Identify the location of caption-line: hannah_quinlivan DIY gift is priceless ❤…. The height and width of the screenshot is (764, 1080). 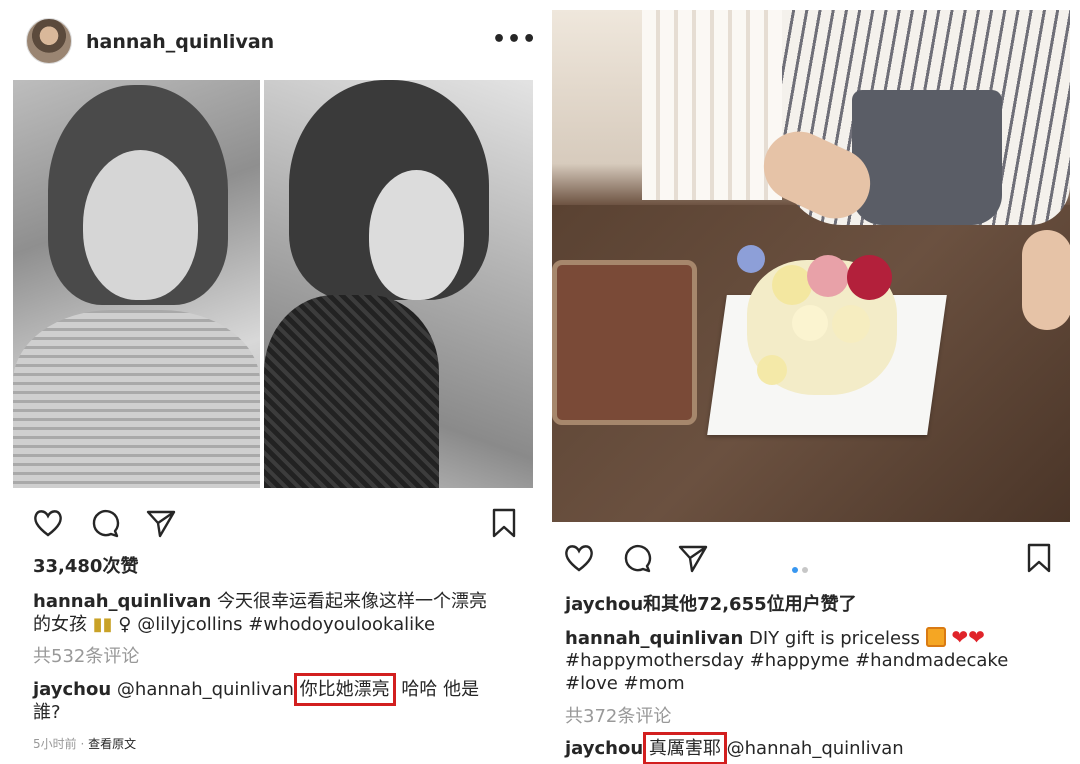
(775, 638).